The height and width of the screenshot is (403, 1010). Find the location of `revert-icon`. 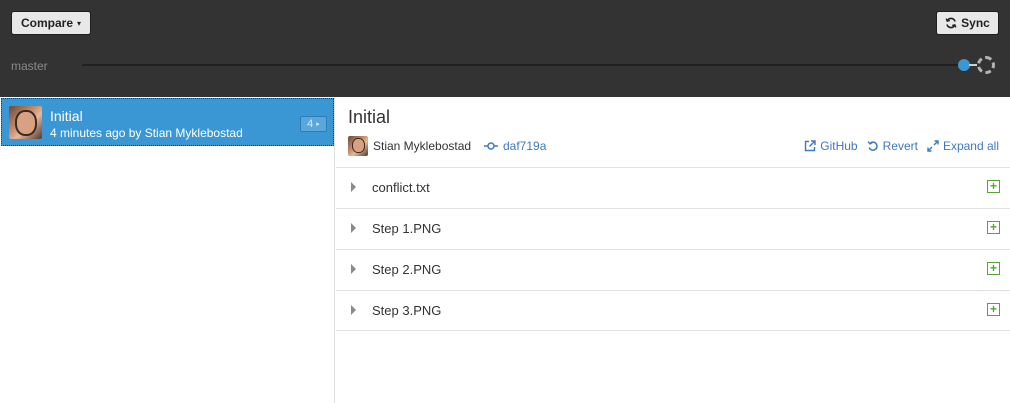

revert-icon is located at coordinates (872, 146).